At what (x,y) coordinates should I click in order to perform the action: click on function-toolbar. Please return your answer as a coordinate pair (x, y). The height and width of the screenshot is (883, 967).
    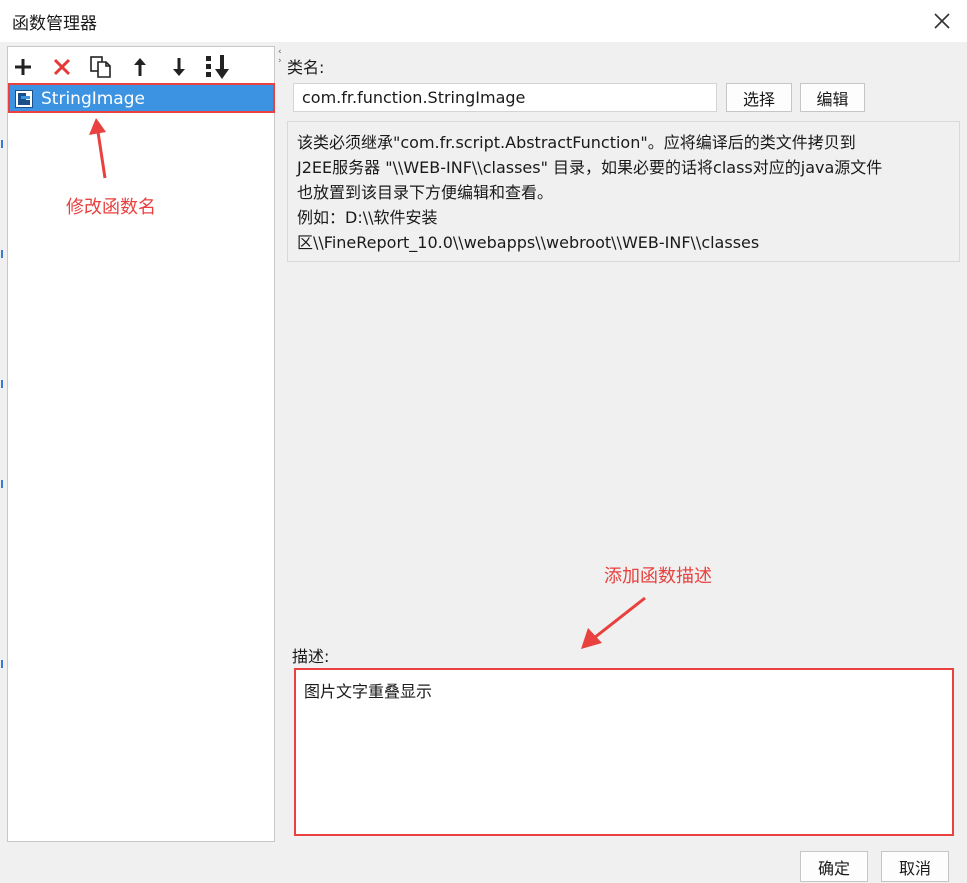
    Looking at the image, I should click on (125, 67).